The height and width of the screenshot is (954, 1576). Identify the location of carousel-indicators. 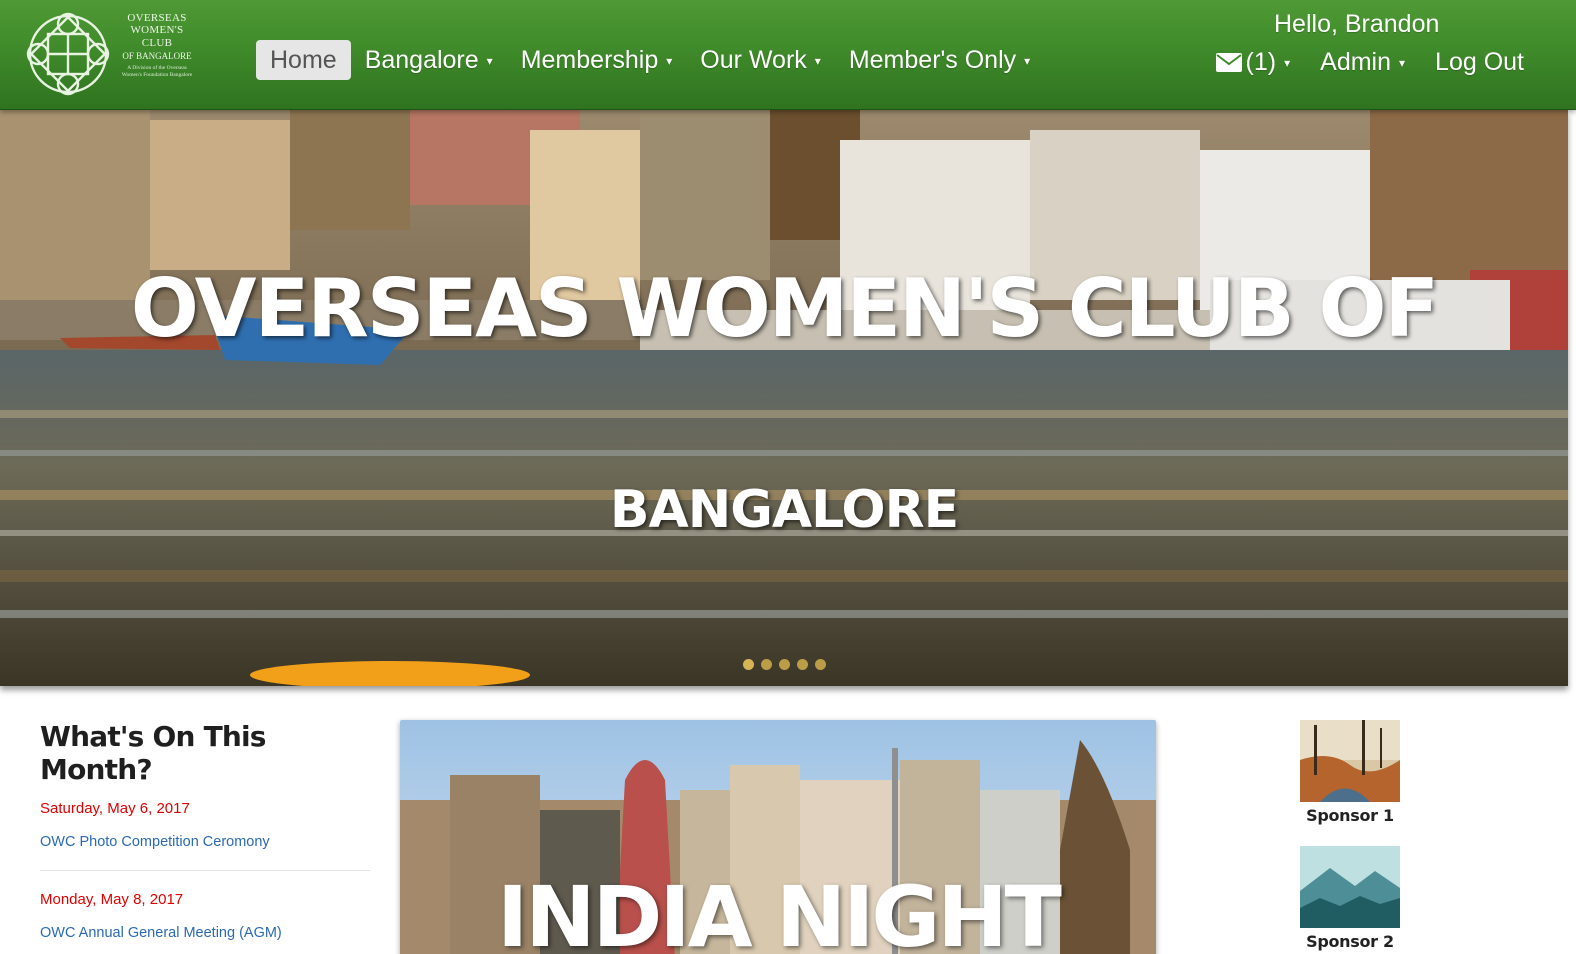
(788, 664).